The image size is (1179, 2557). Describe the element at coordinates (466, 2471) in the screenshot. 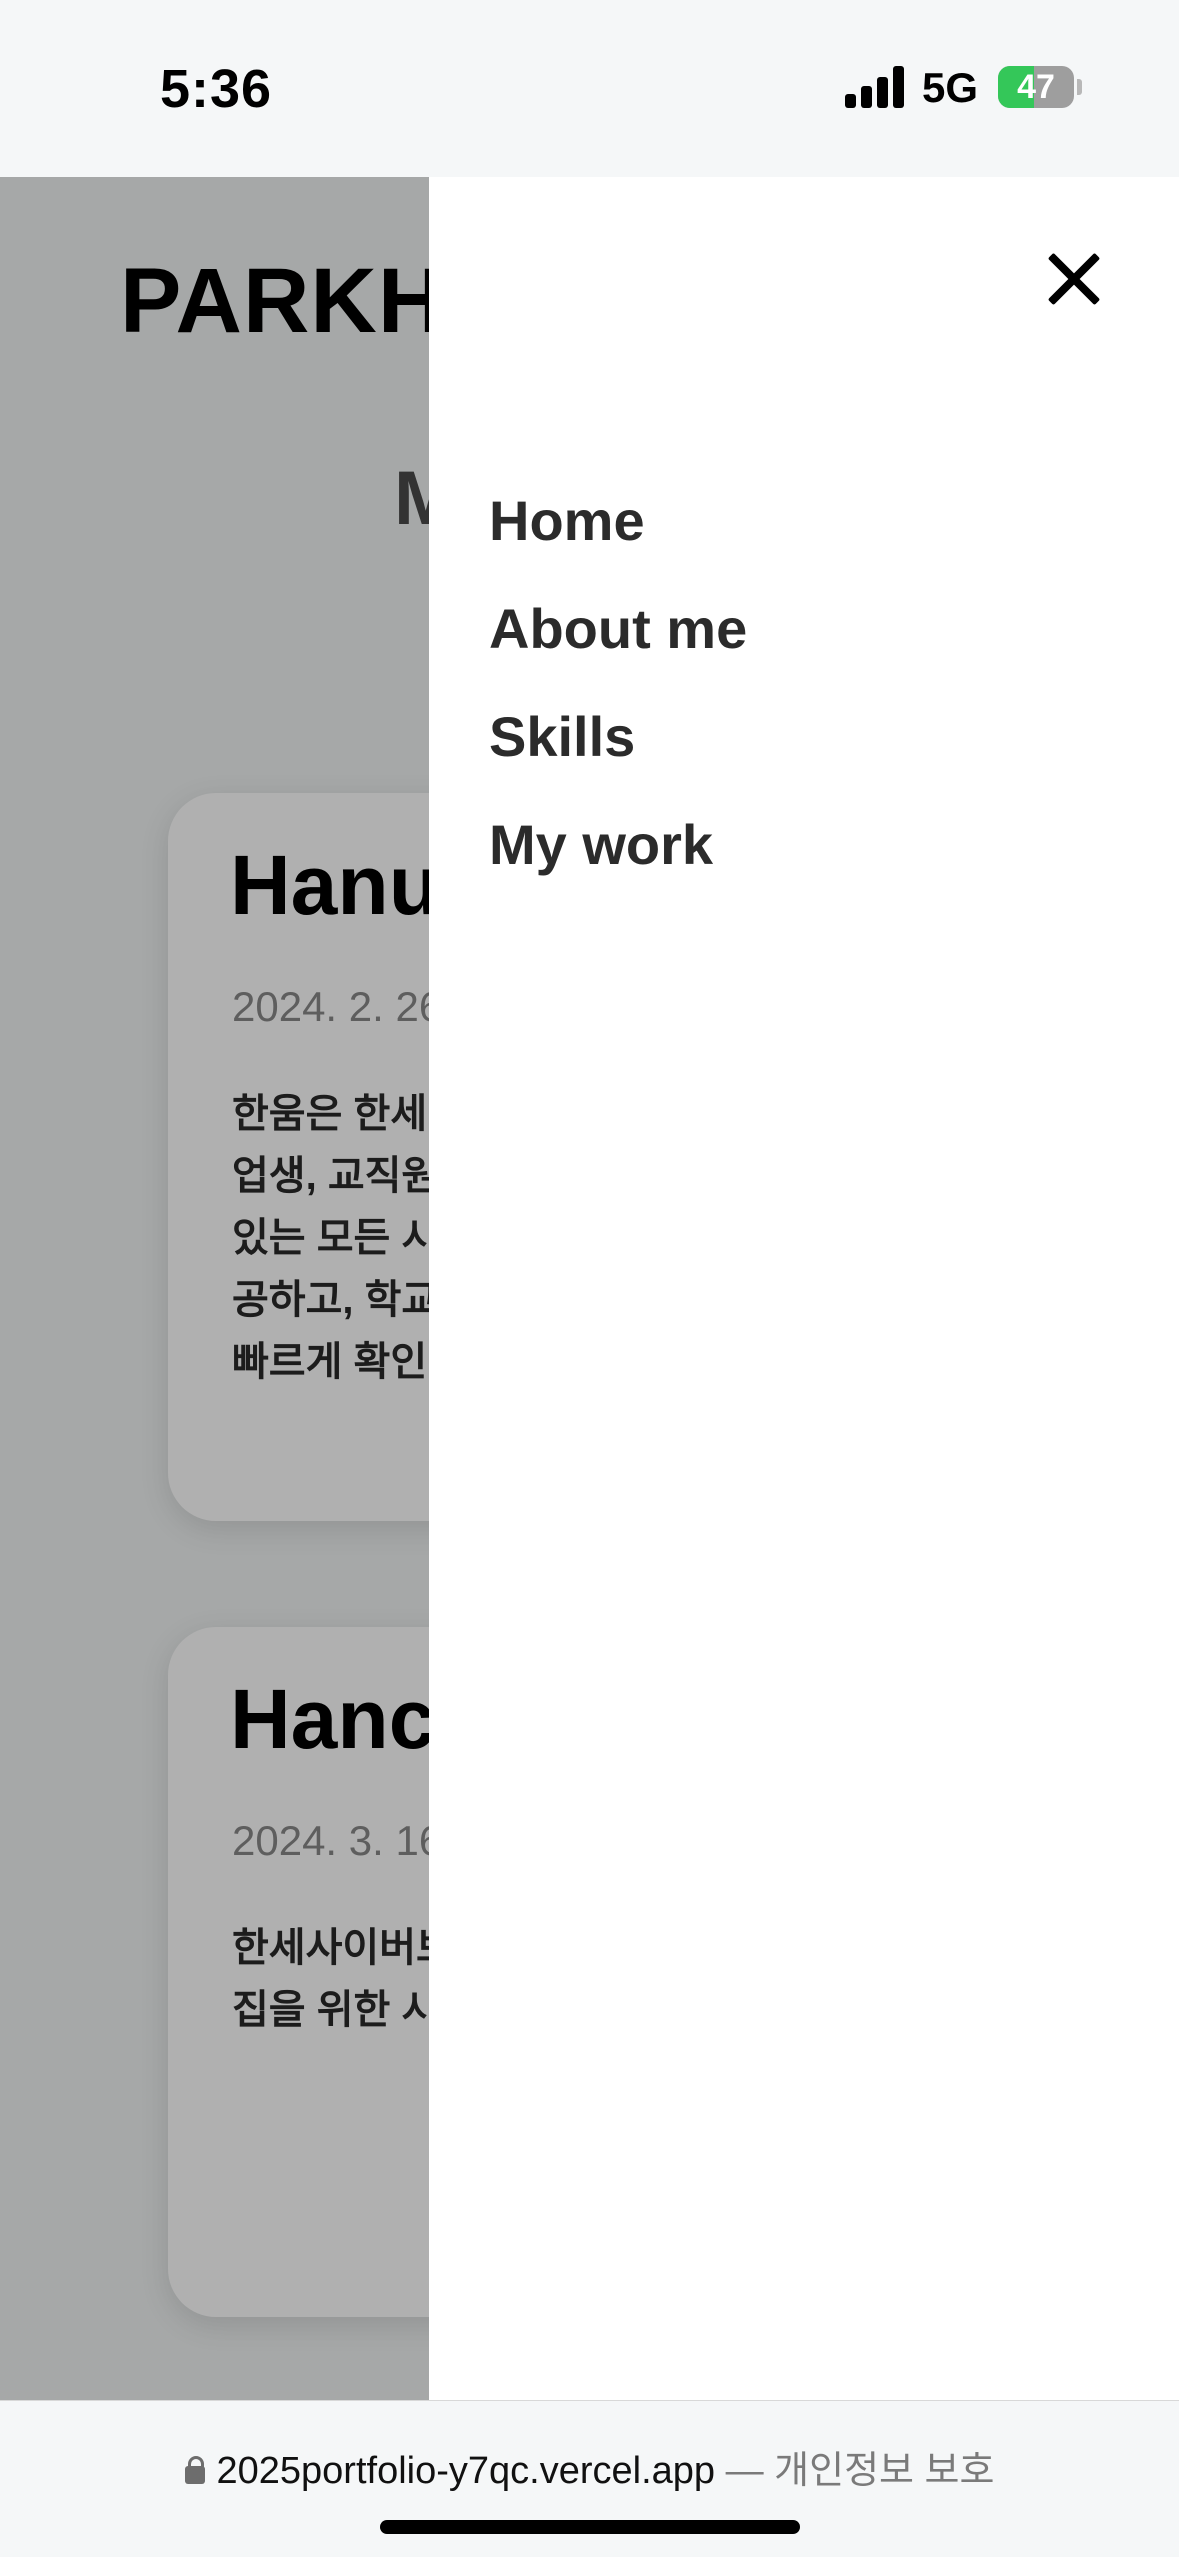

I see `url-host: 2025portfolio-y7qc.vercel.app` at that location.